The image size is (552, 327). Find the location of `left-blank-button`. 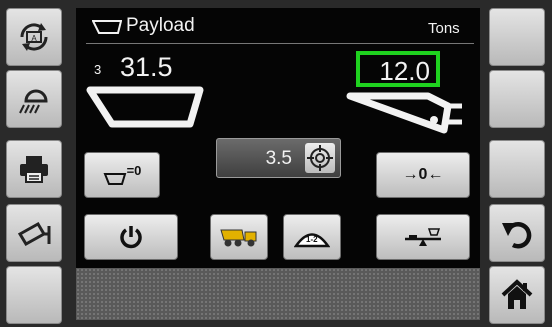

left-blank-button is located at coordinates (34, 295).